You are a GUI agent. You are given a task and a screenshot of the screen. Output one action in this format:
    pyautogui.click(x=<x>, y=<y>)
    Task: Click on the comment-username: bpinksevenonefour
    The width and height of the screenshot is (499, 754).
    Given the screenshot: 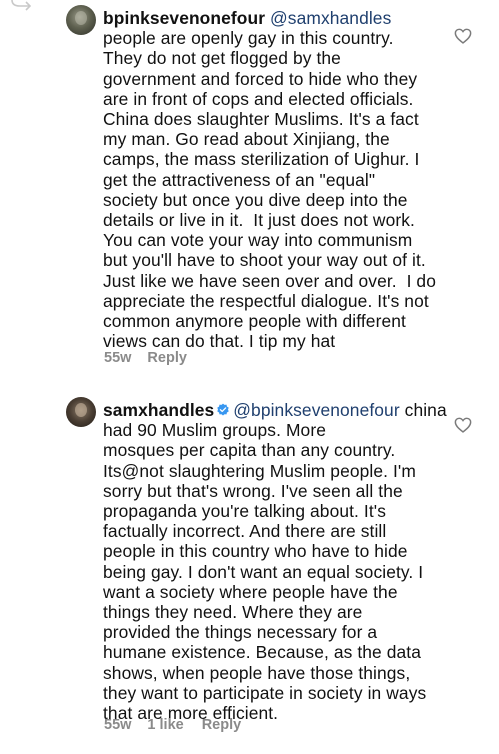 What is the action you would take?
    pyautogui.click(x=184, y=18)
    